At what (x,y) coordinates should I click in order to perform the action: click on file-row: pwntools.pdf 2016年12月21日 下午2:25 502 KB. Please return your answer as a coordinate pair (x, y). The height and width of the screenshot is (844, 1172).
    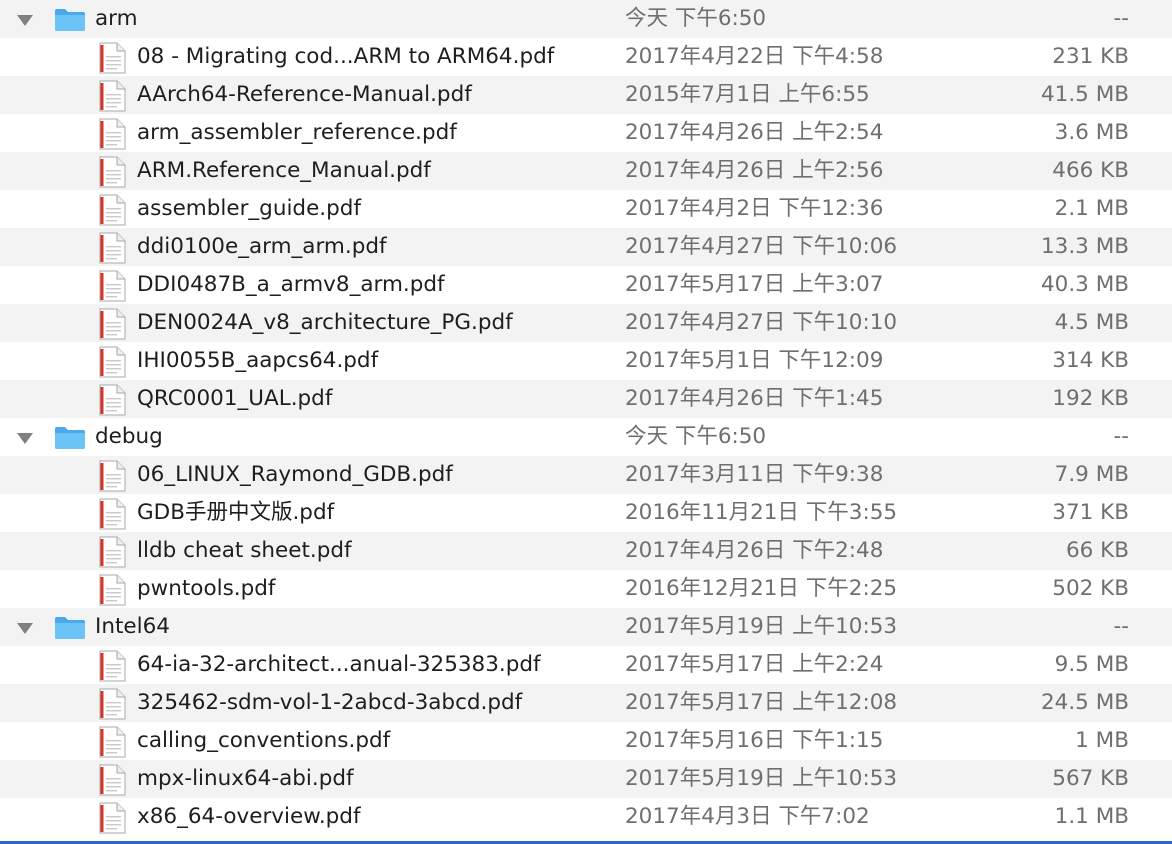
    Looking at the image, I should click on (586, 589).